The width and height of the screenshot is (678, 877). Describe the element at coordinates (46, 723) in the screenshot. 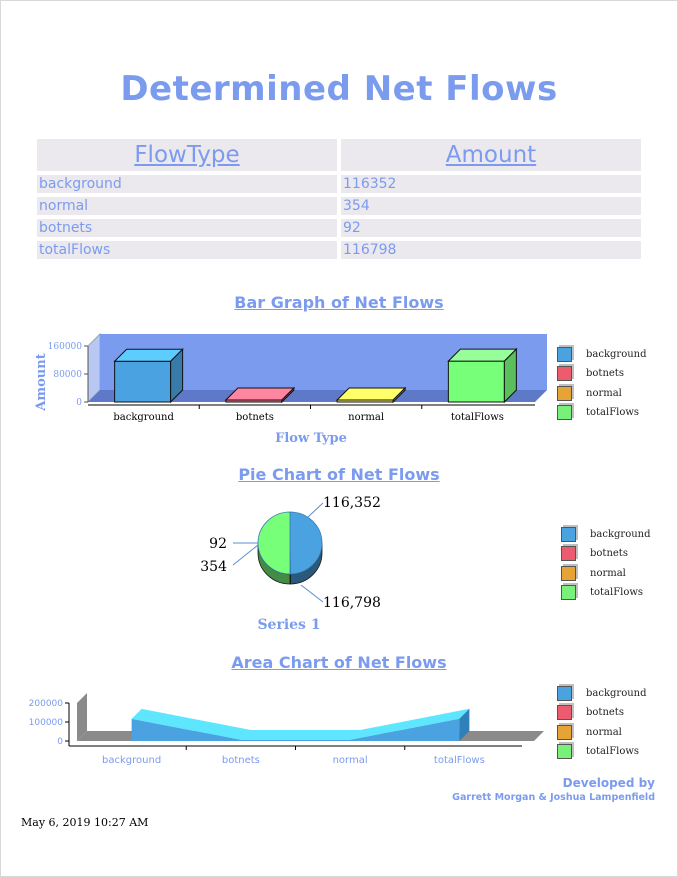

I see `area-y-tick-label: 100000` at that location.